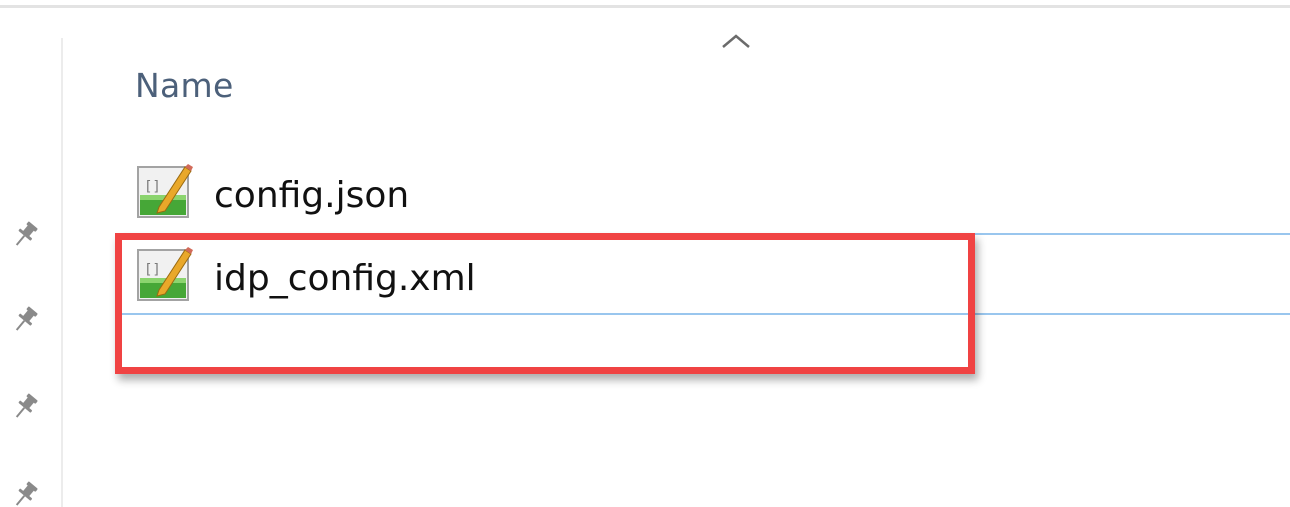  Describe the element at coordinates (311, 195) in the screenshot. I see `file-name: config.json` at that location.